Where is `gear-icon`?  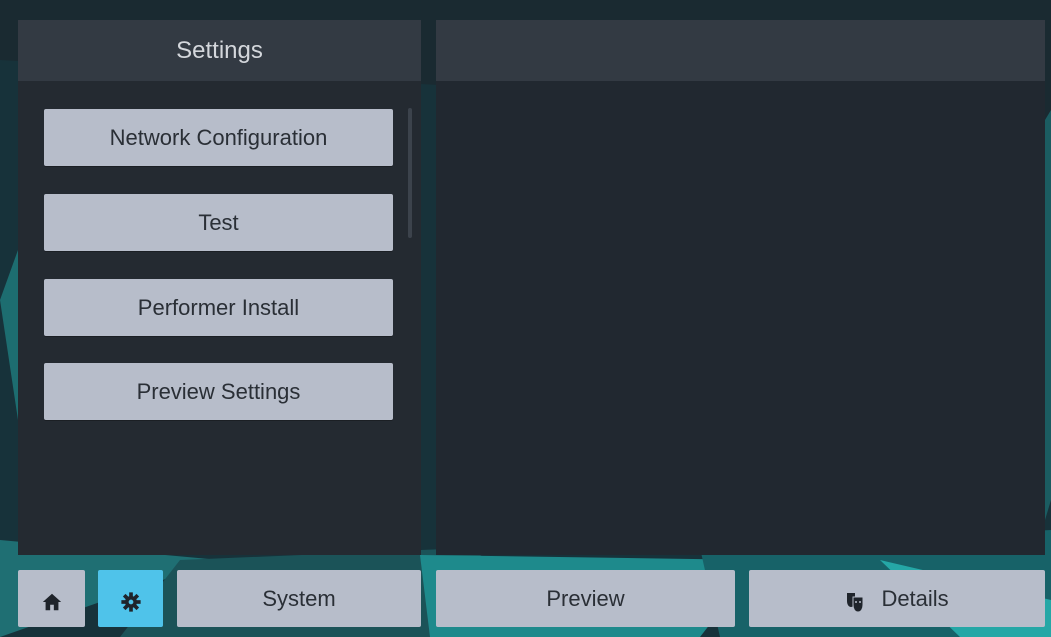
gear-icon is located at coordinates (131, 600).